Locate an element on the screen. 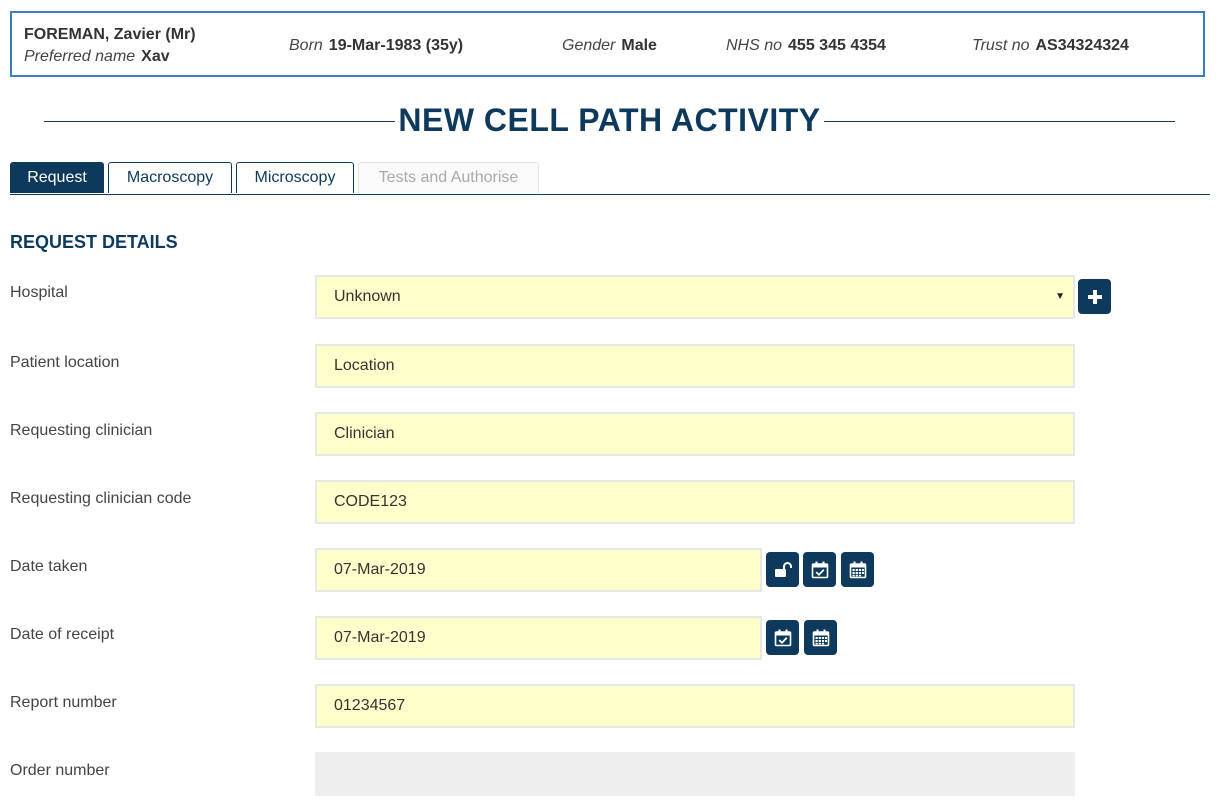 The width and height of the screenshot is (1222, 809). preferred-name: Preferred name Xav is located at coordinates (97, 57).